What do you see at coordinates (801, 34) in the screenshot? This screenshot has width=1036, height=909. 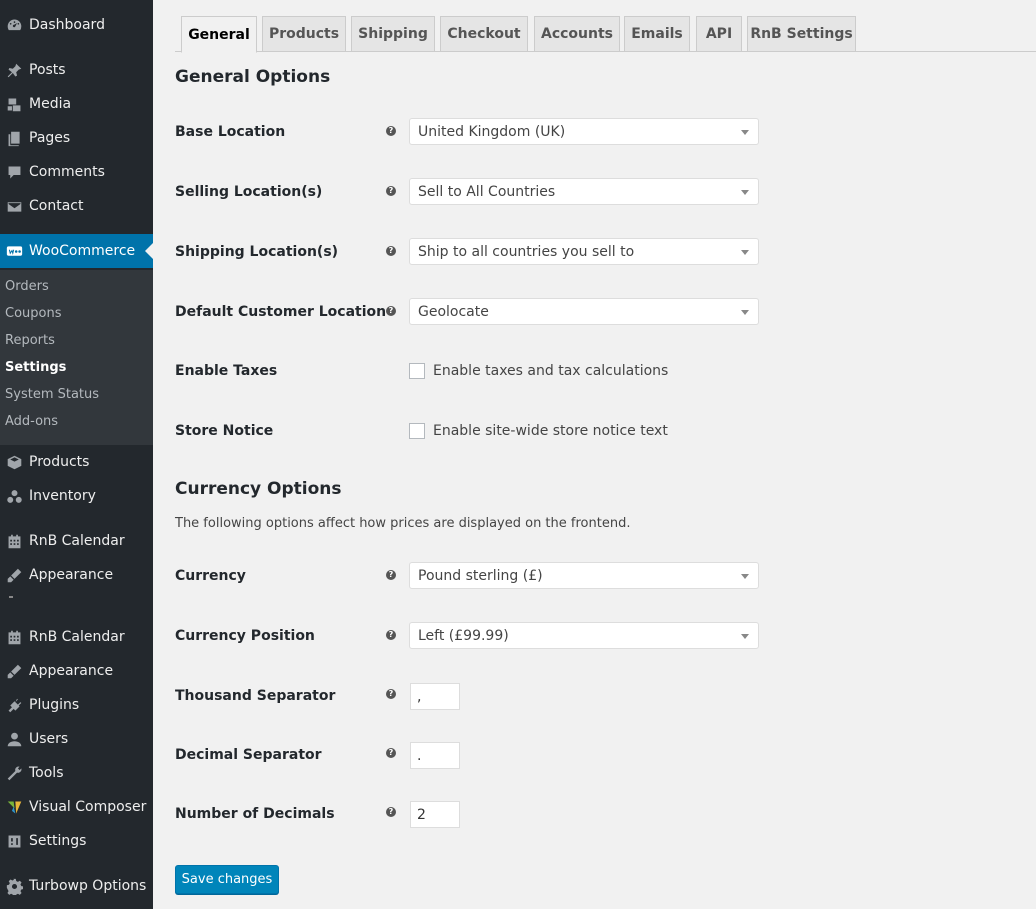 I see `tab-rnb-settings: RnB Settings` at bounding box center [801, 34].